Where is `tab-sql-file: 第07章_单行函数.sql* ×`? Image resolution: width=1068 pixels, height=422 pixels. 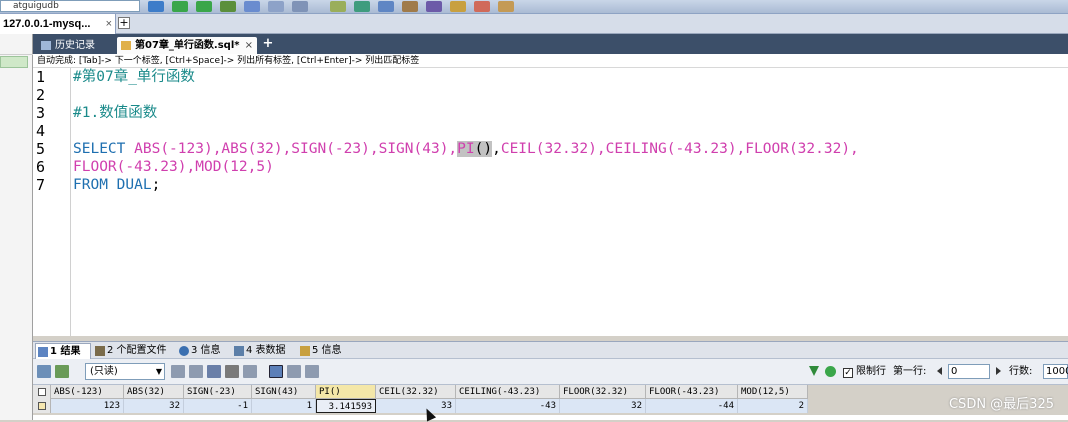
tab-sql-file: 第07章_单行函数.sql* × is located at coordinates (187, 45).